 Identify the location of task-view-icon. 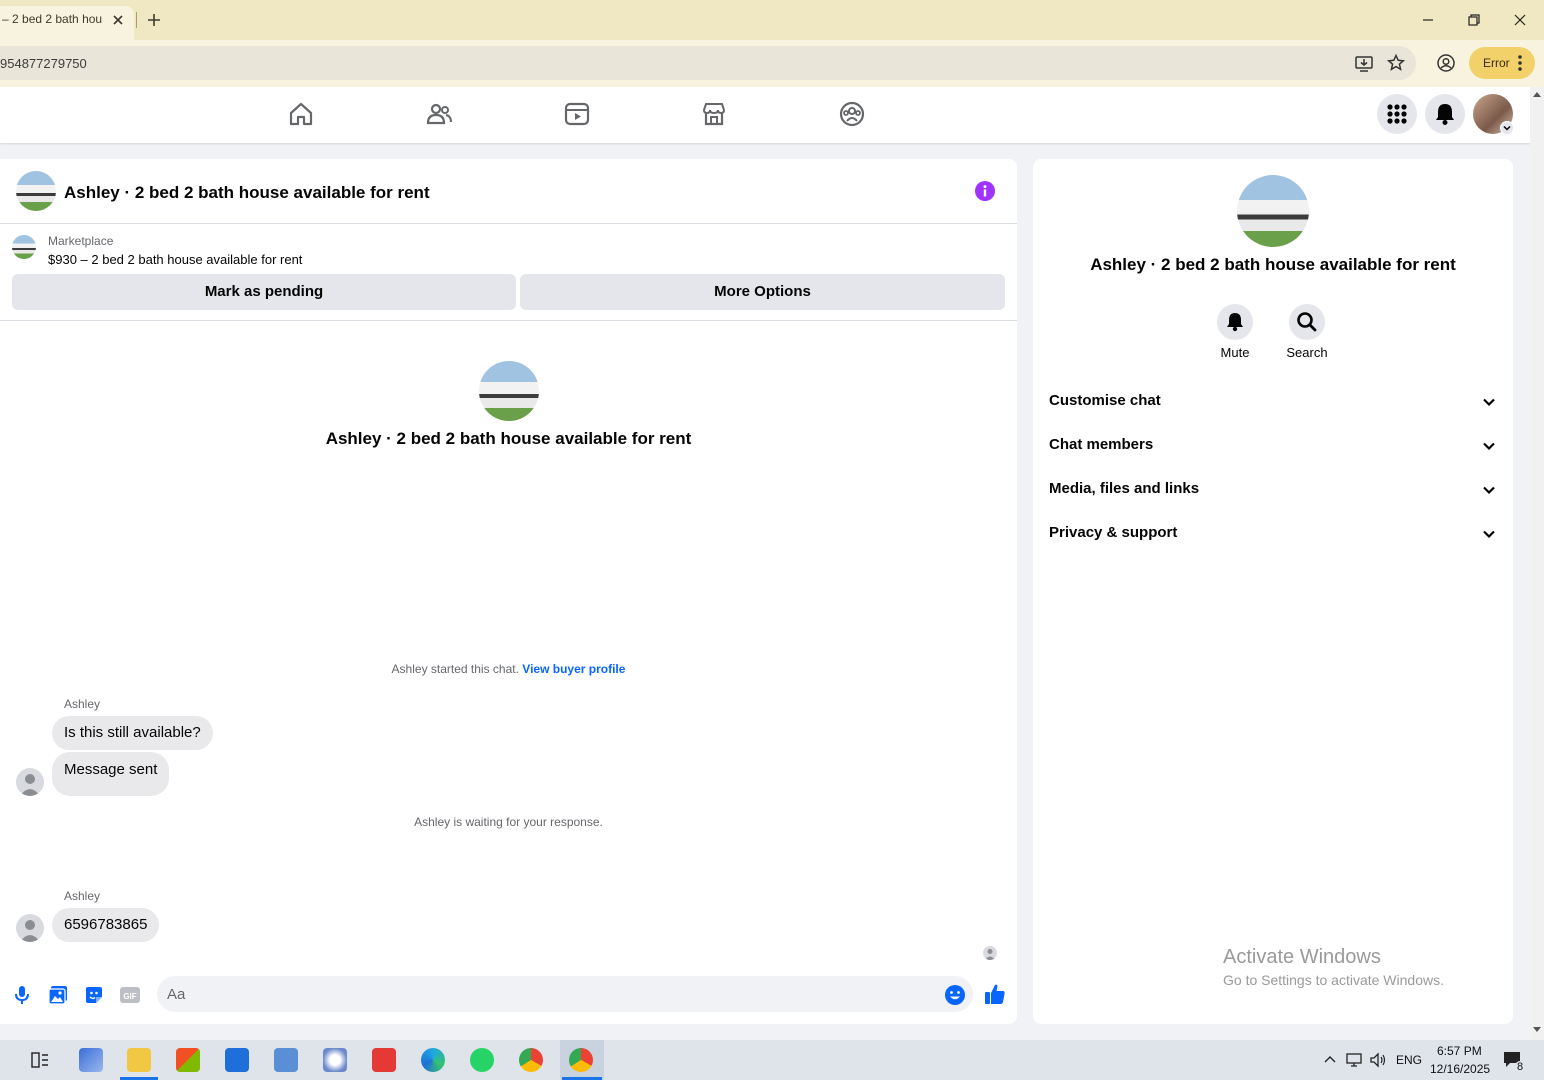
(40, 1060).